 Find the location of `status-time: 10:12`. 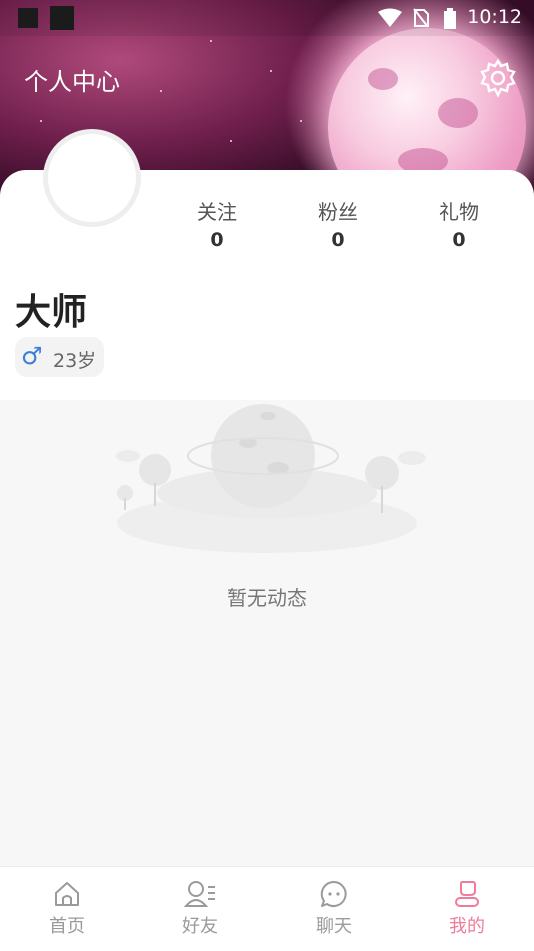

status-time: 10:12 is located at coordinates (494, 17).